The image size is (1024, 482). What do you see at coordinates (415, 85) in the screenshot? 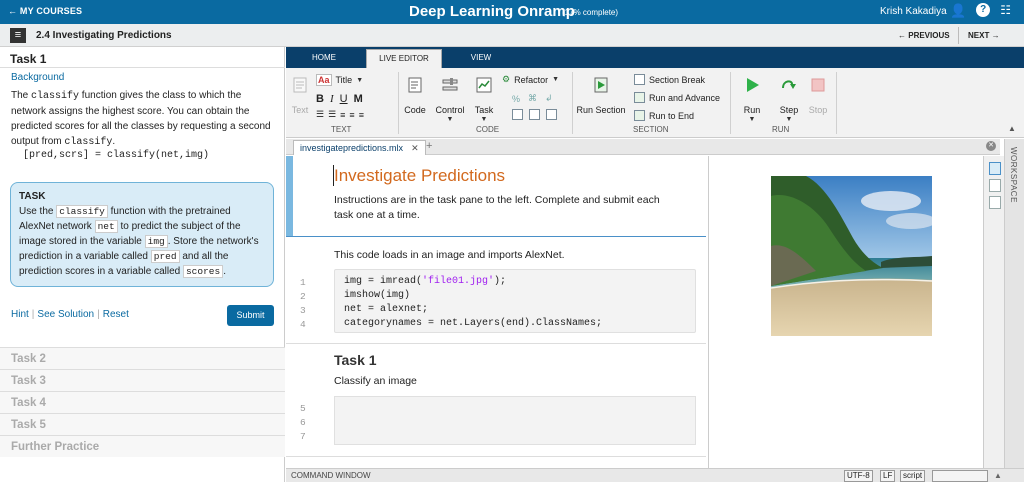
I see `code-icon` at bounding box center [415, 85].